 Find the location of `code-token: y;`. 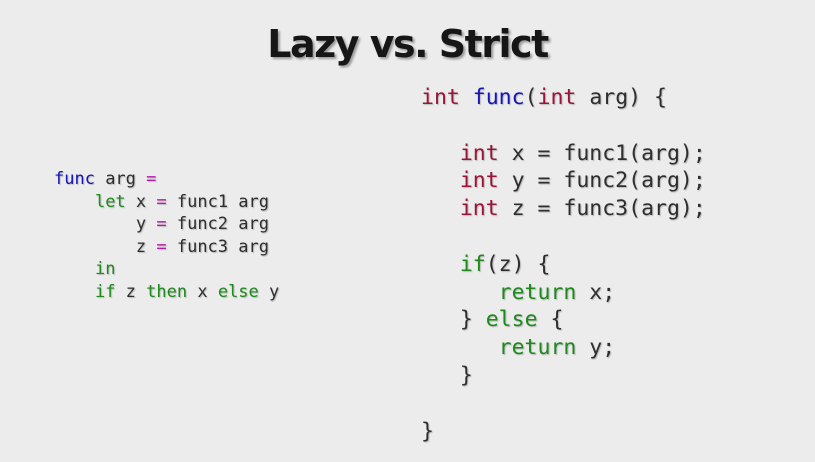

code-token: y; is located at coordinates (596, 348).